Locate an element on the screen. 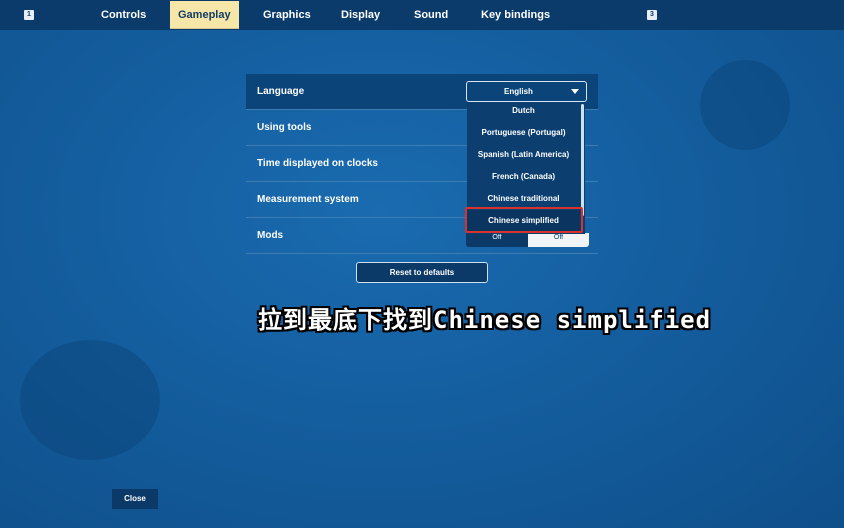 Image resolution: width=844 pixels, height=528 pixels. language-option: Spanish (Latin America) is located at coordinates (523, 155).